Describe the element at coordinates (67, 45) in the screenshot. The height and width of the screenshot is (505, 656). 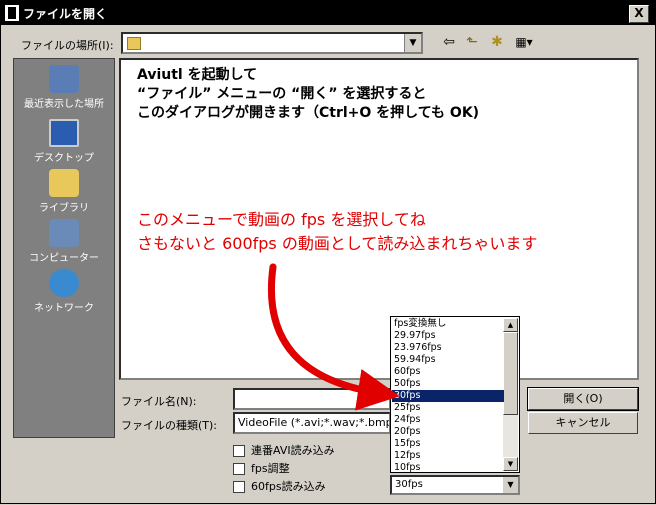
I see `lookin-label: ファイルの場所(I):` at that location.